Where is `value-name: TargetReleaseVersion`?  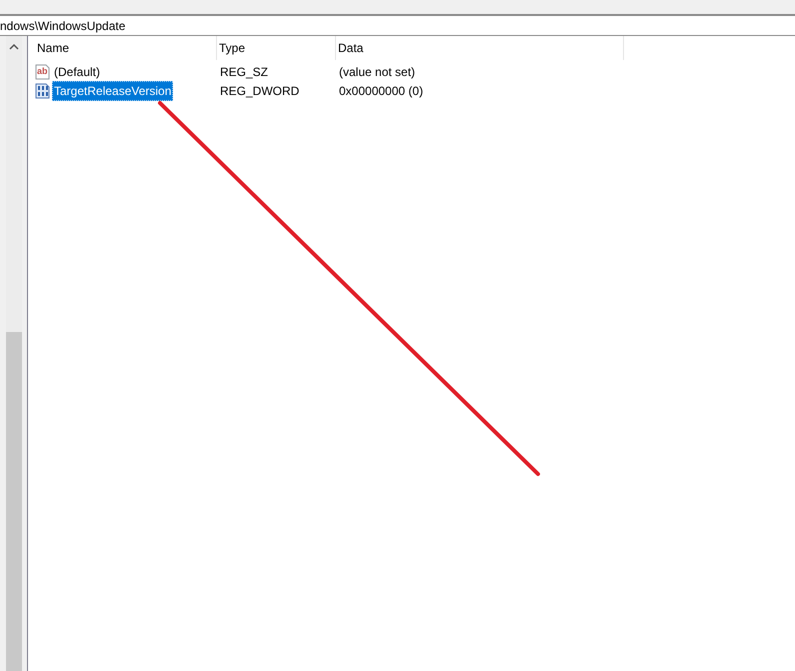
value-name: TargetReleaseVersion is located at coordinates (113, 90).